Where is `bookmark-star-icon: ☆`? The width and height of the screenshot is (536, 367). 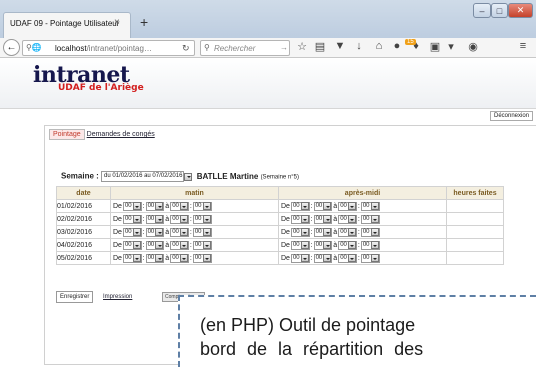
bookmark-star-icon: ☆ is located at coordinates (302, 46).